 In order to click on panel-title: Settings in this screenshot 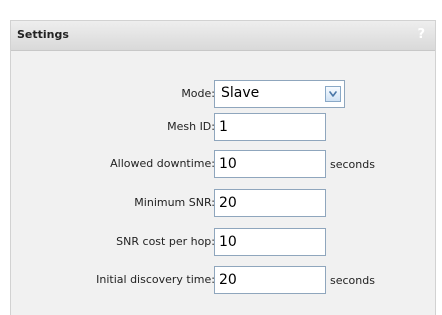, I will do `click(43, 34)`.